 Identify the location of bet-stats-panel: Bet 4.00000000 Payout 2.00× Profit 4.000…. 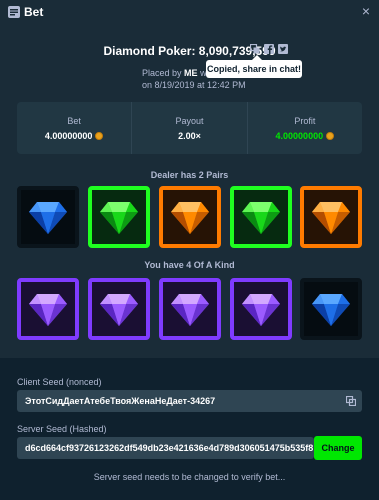
(189, 128).